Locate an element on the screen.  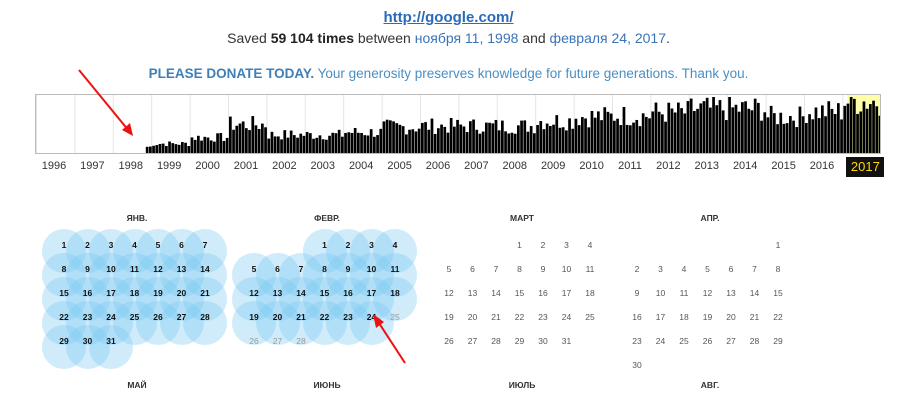
year-label-2007: 2007 is located at coordinates (476, 166).